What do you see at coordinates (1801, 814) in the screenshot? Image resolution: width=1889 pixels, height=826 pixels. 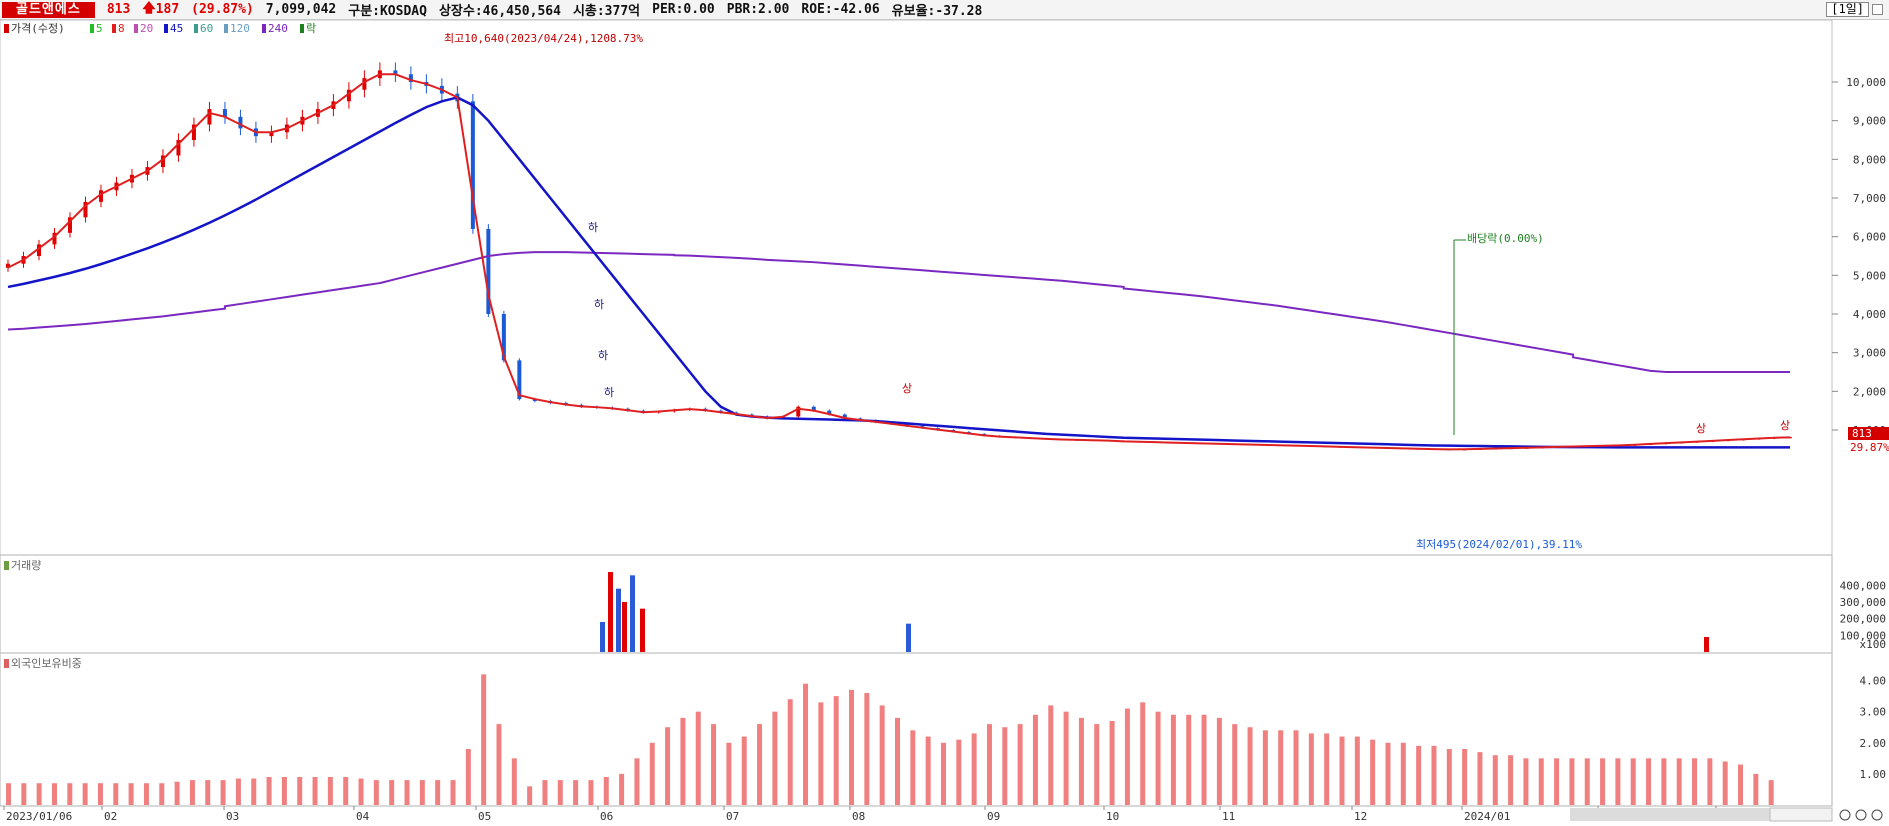 I see `zoom-slider` at bounding box center [1801, 814].